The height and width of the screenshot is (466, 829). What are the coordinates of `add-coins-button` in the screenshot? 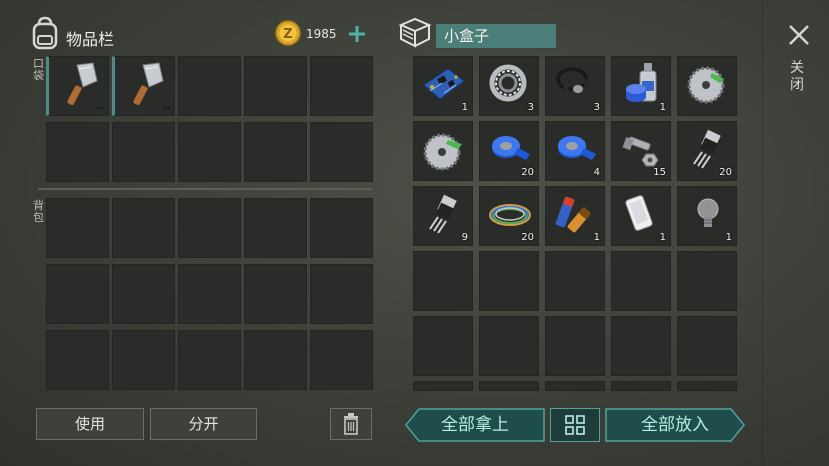 It's located at (357, 34).